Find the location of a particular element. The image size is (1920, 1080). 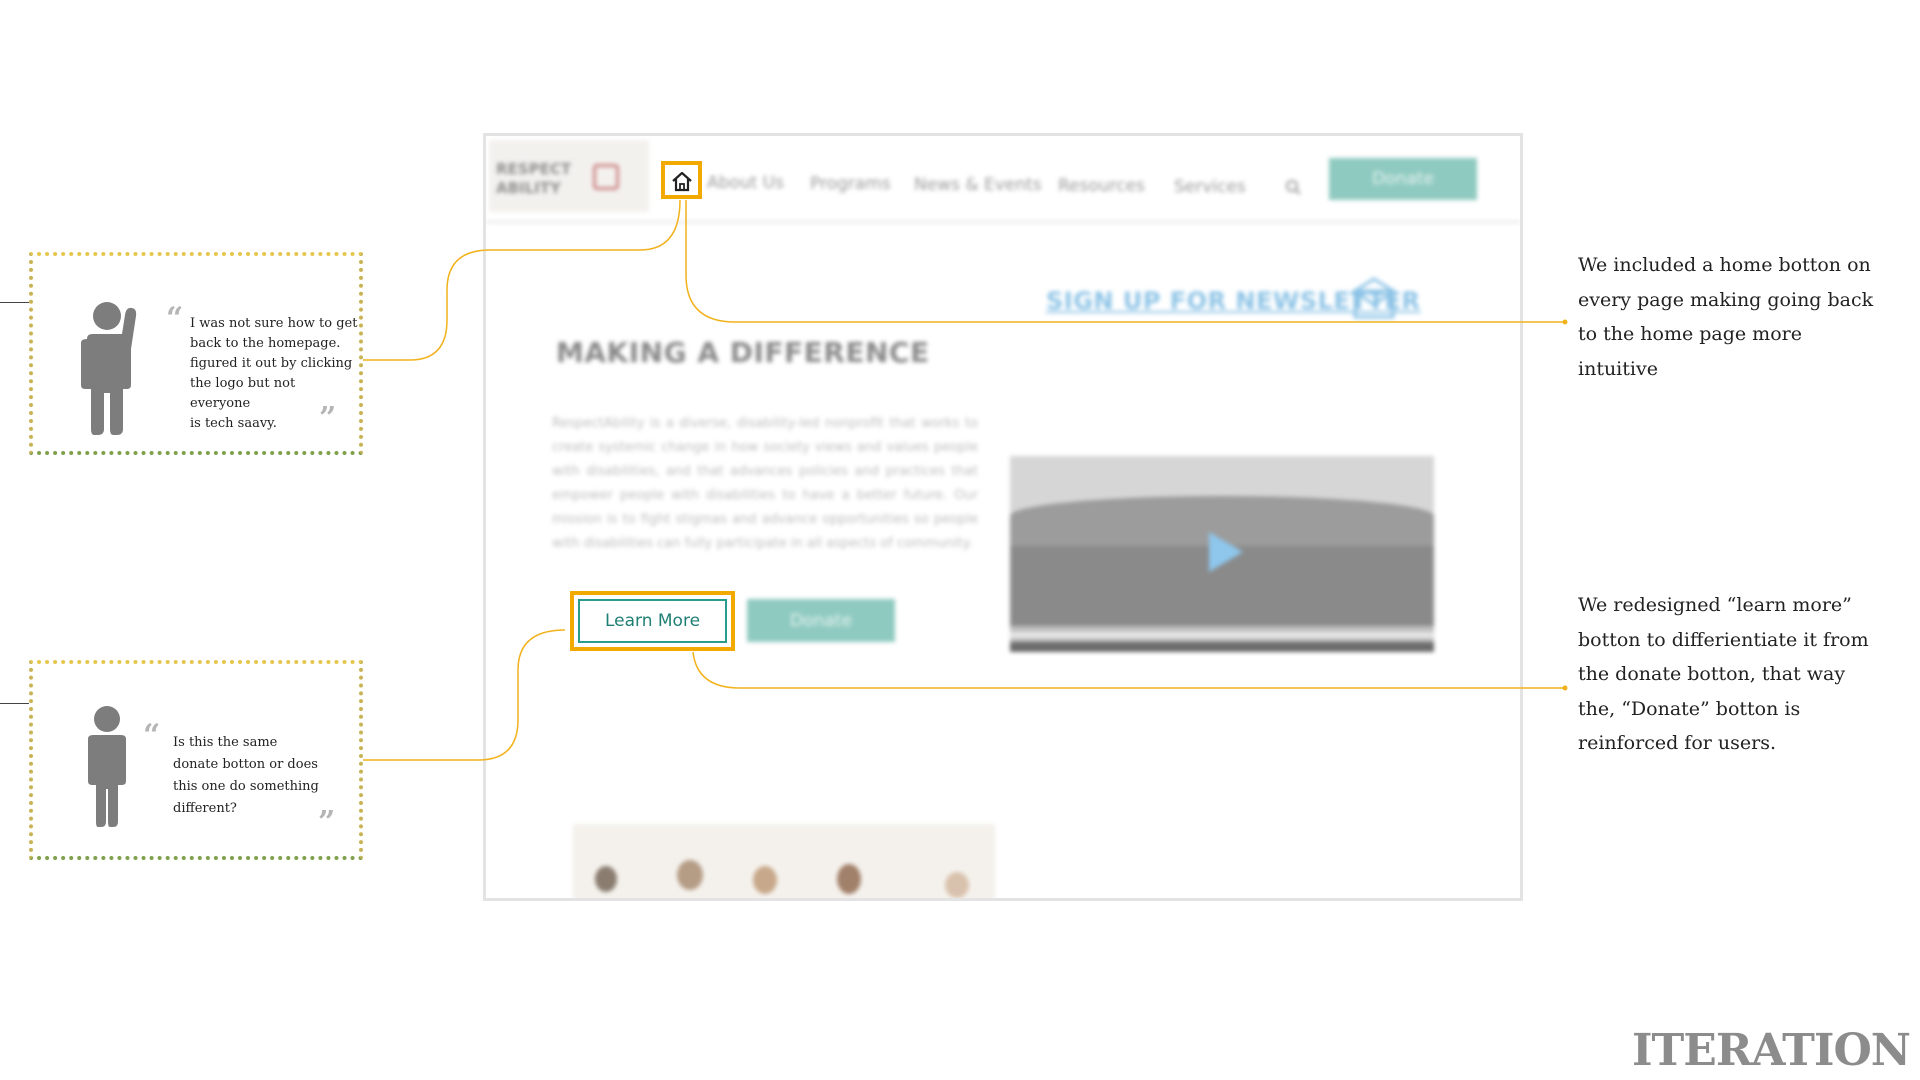

annotation-line: to the home page more is located at coordinates (1690, 334).